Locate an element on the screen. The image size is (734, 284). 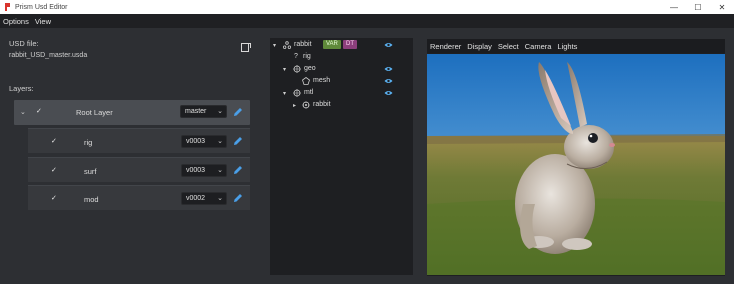
right-edge-strip is located at coordinates (731, 156).